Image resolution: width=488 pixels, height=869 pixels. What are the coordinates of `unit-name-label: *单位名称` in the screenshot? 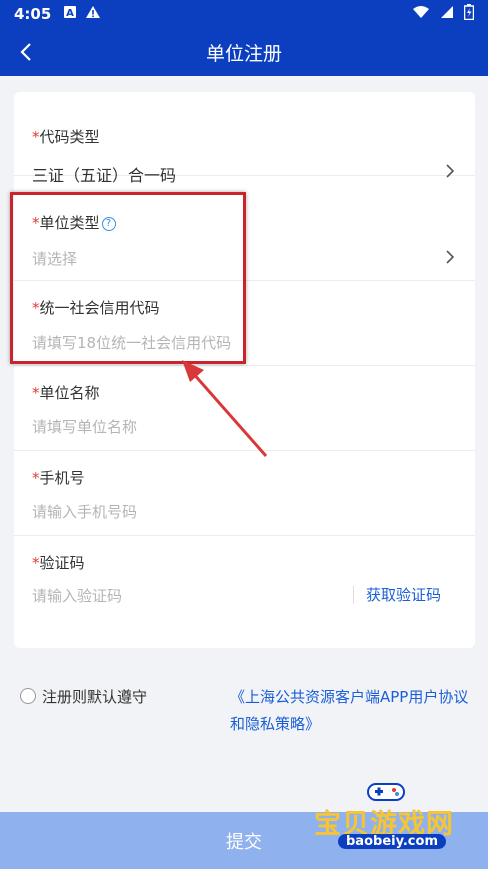 It's located at (66, 393).